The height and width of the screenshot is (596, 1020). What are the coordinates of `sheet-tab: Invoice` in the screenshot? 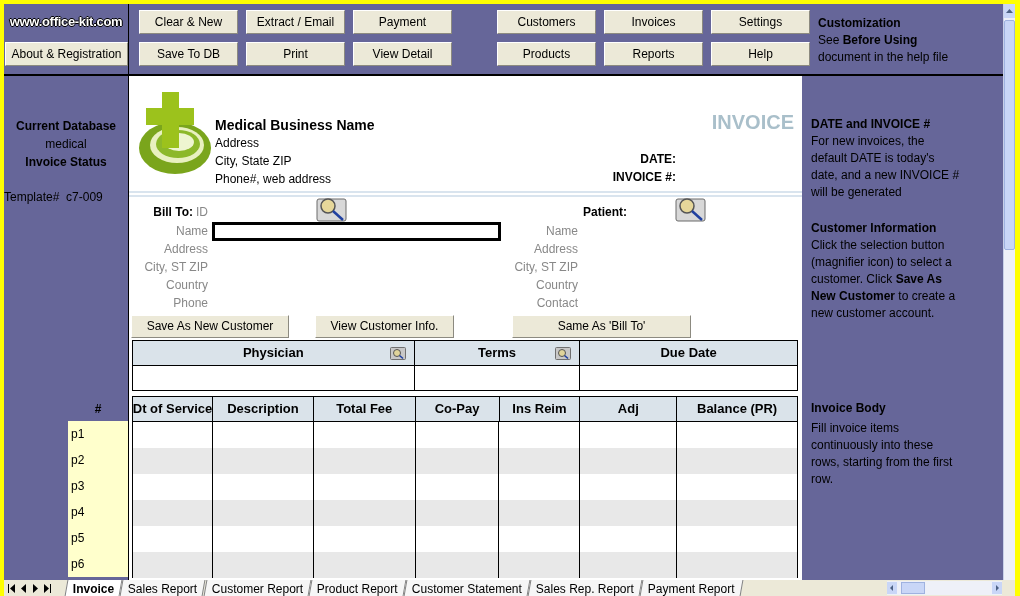 It's located at (93, 588).